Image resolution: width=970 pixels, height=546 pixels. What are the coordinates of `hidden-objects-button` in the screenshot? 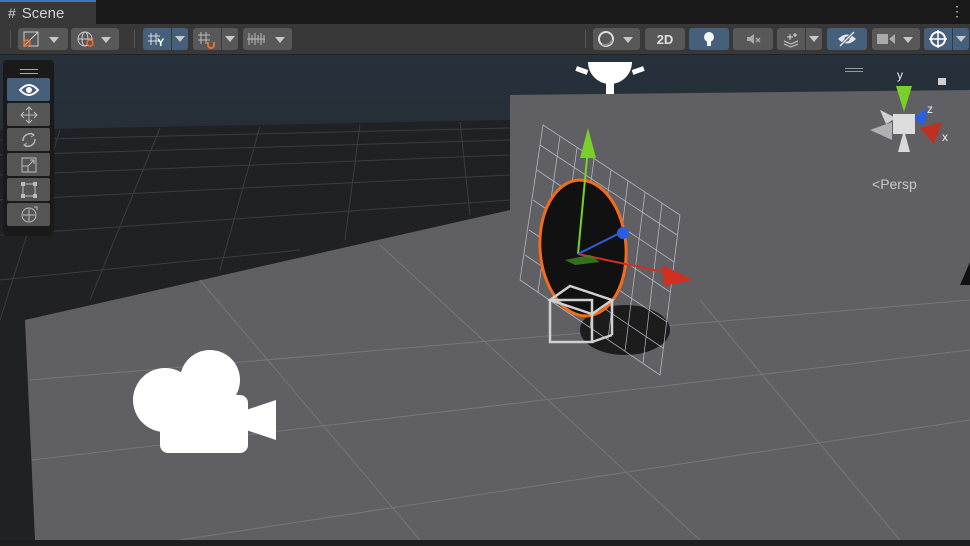 It's located at (847, 39).